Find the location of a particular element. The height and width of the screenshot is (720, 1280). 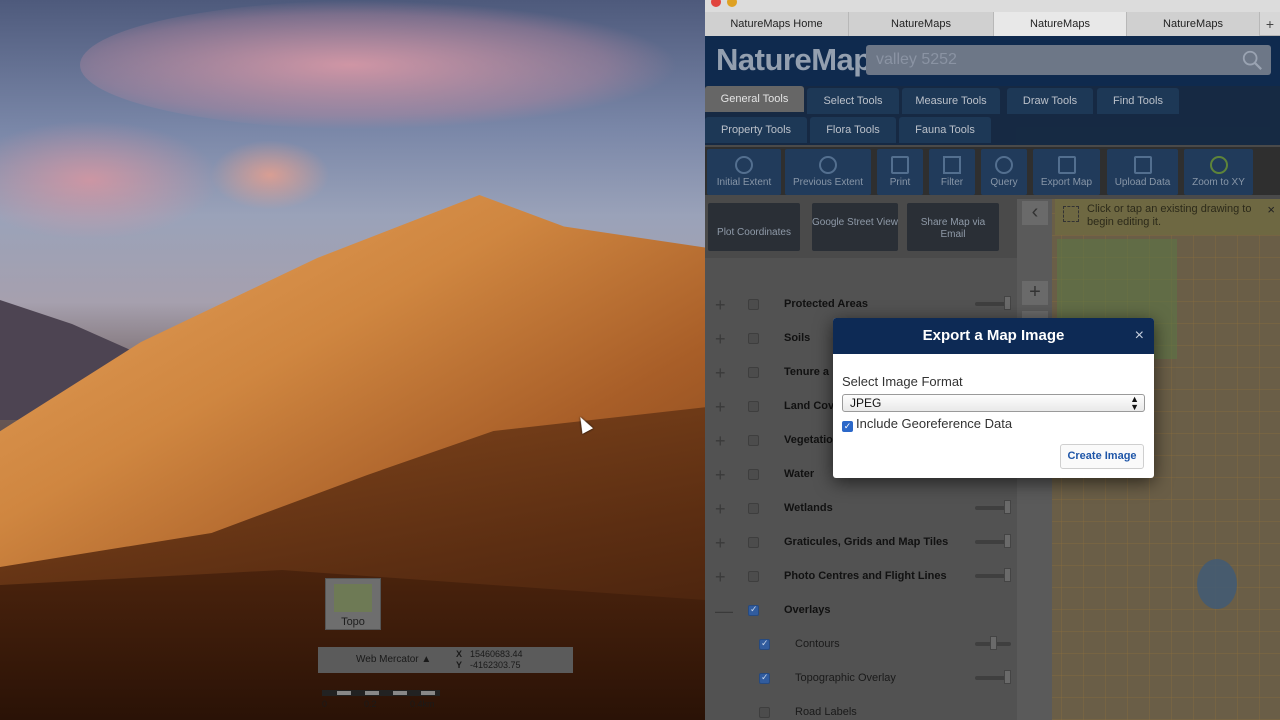

filter-button: Filter is located at coordinates (952, 172).